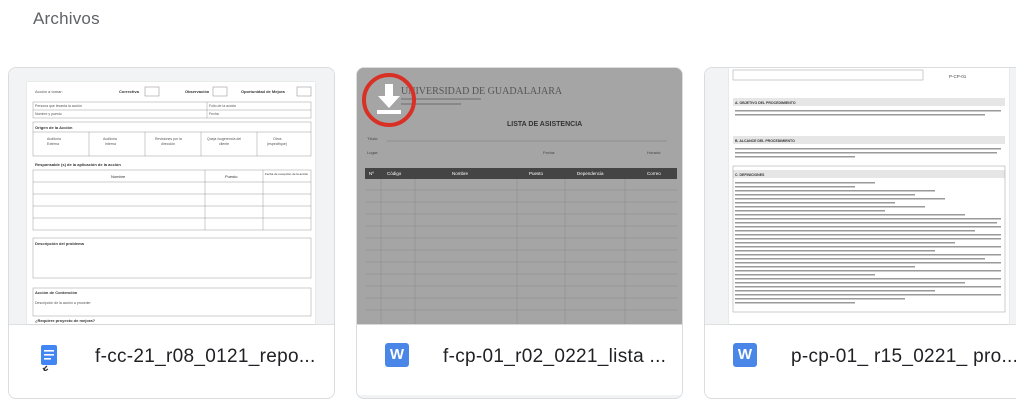 The width and height of the screenshot is (1016, 399). What do you see at coordinates (371, 173) in the screenshot?
I see `col-no: Nº` at bounding box center [371, 173].